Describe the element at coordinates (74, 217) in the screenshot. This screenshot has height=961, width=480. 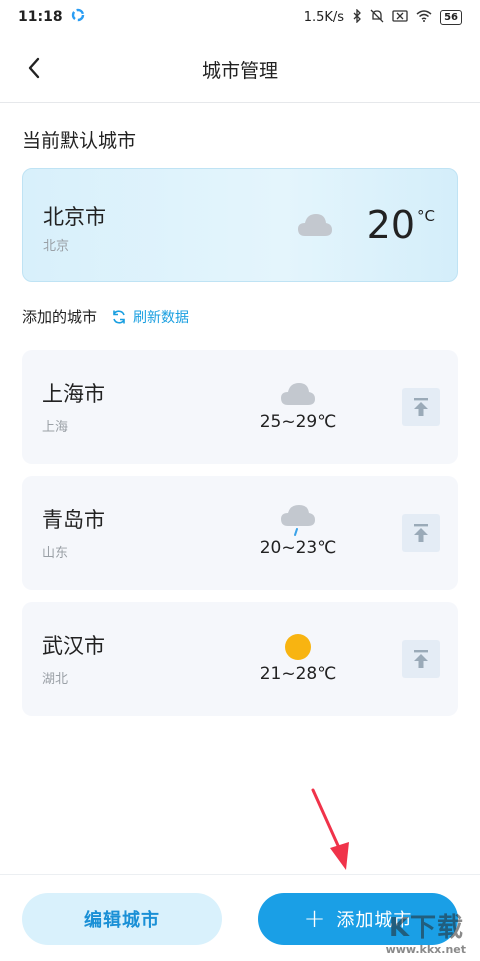
I see `city-name: 北京市` at that location.